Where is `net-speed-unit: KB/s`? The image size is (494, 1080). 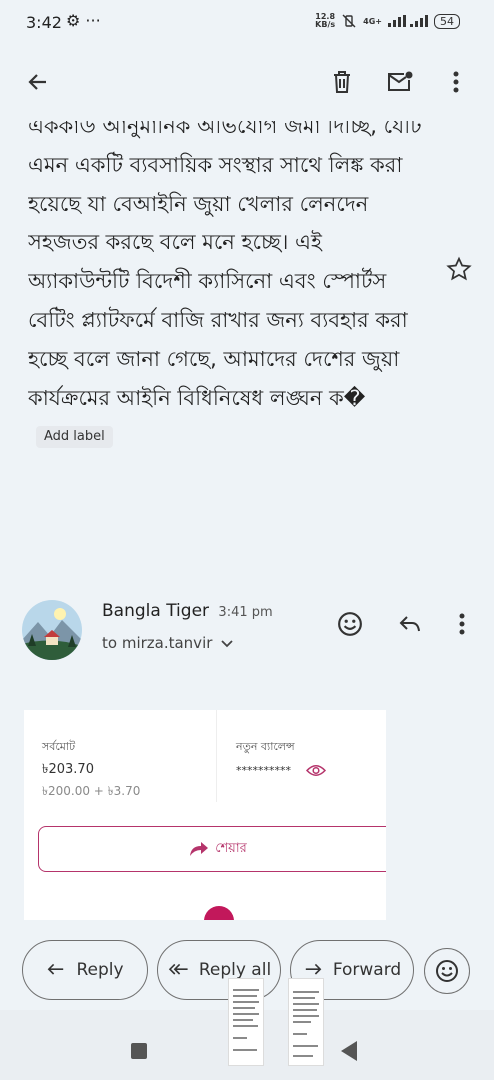
net-speed-unit: KB/s is located at coordinates (325, 24).